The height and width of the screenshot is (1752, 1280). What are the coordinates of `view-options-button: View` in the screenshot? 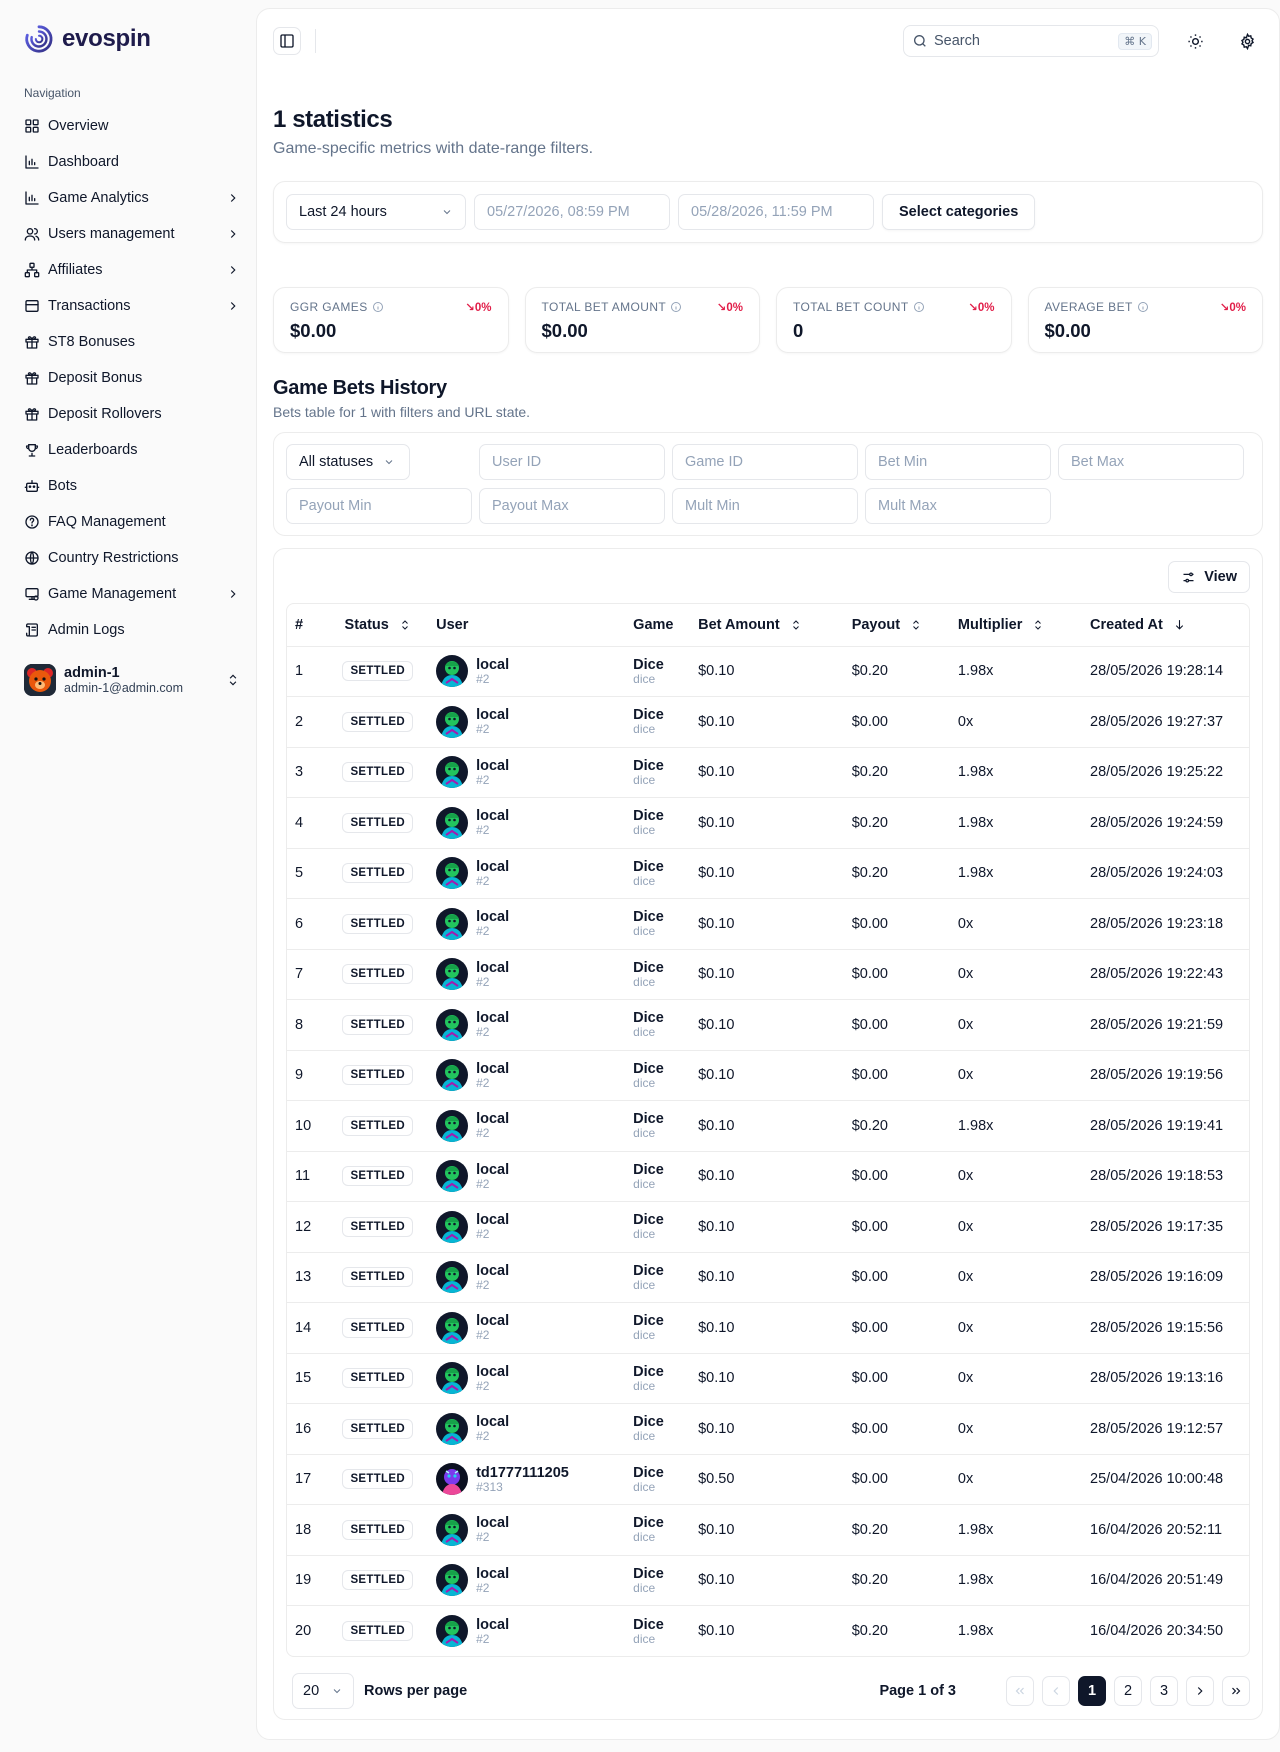 It's located at (1209, 577).